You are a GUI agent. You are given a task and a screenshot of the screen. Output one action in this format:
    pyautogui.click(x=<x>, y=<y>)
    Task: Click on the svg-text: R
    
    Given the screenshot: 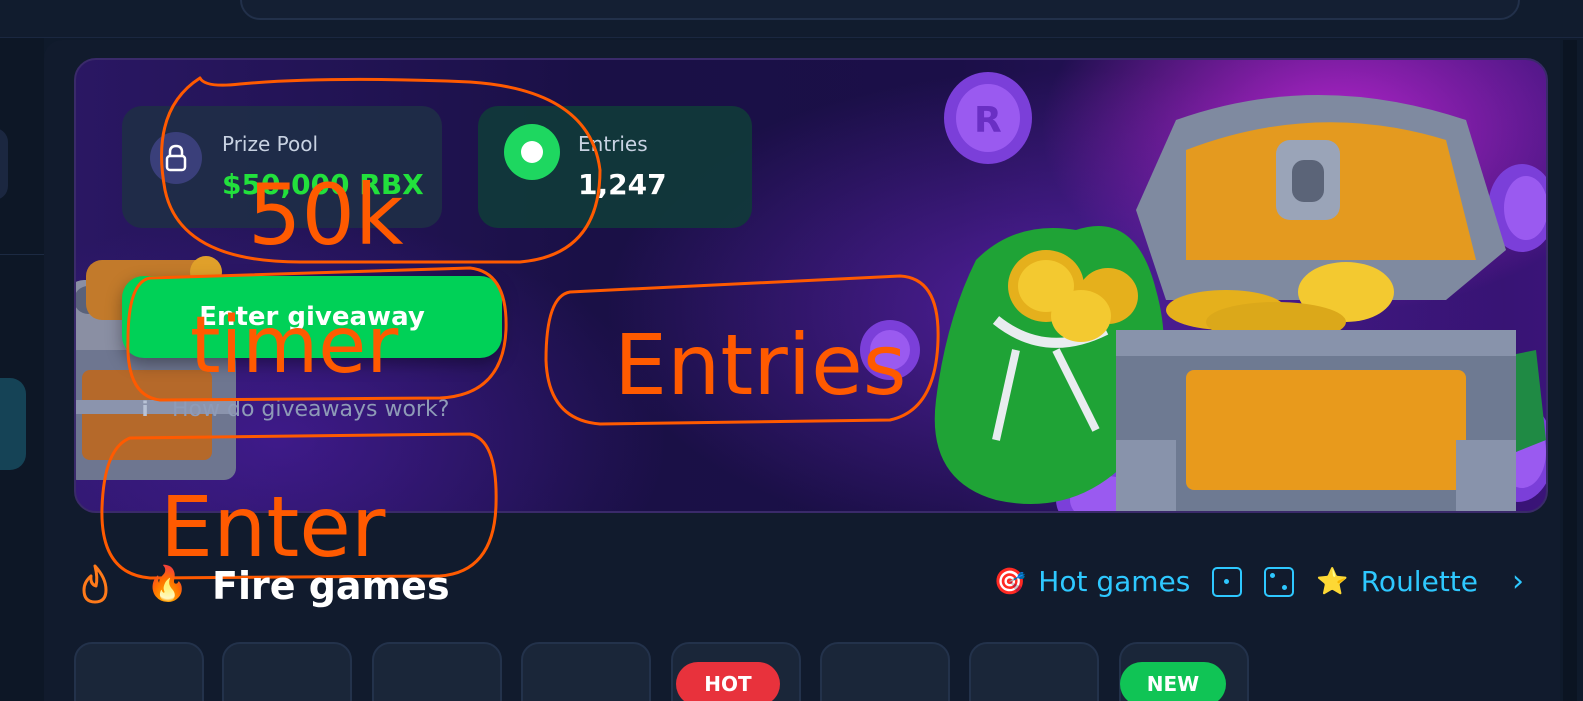 What is the action you would take?
    pyautogui.click(x=988, y=120)
    